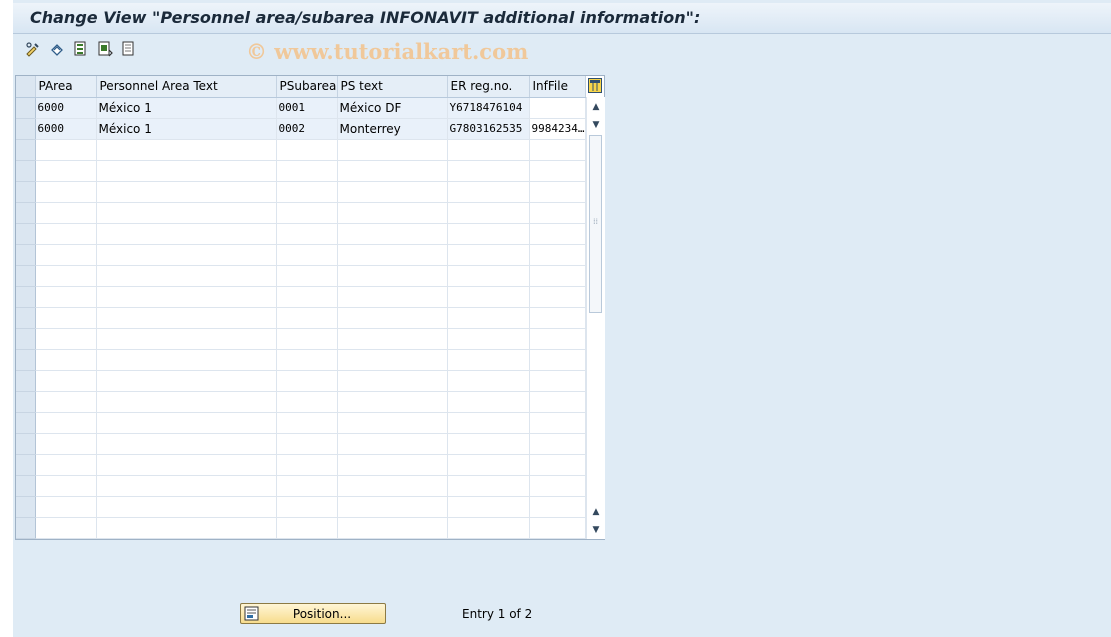 The width and height of the screenshot is (1111, 637). What do you see at coordinates (557, 87) in the screenshot?
I see `column-header-inffile: InfFile` at bounding box center [557, 87].